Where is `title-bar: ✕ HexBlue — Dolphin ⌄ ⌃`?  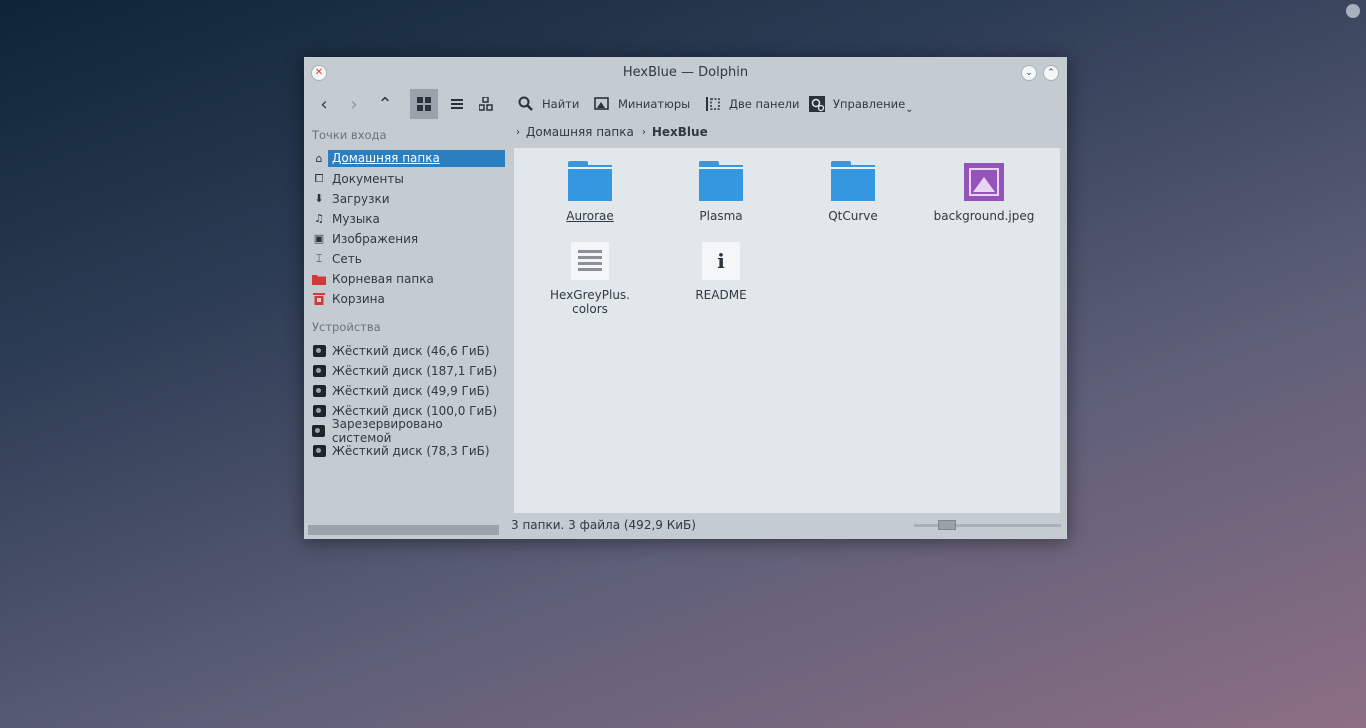 title-bar: ✕ HexBlue — Dolphin ⌄ ⌃ is located at coordinates (685, 73).